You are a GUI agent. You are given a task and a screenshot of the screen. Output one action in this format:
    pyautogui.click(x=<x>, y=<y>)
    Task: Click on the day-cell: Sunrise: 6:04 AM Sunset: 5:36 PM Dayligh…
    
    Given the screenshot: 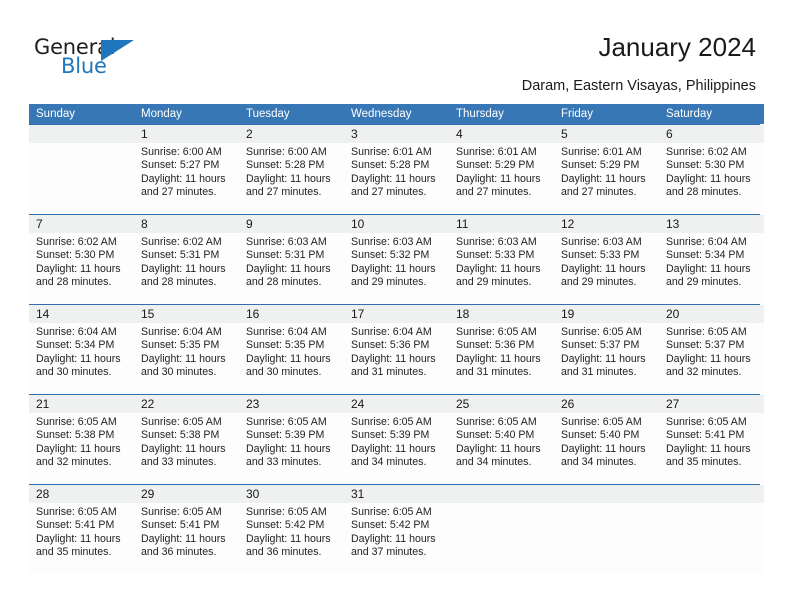 What is the action you would take?
    pyautogui.click(x=396, y=358)
    